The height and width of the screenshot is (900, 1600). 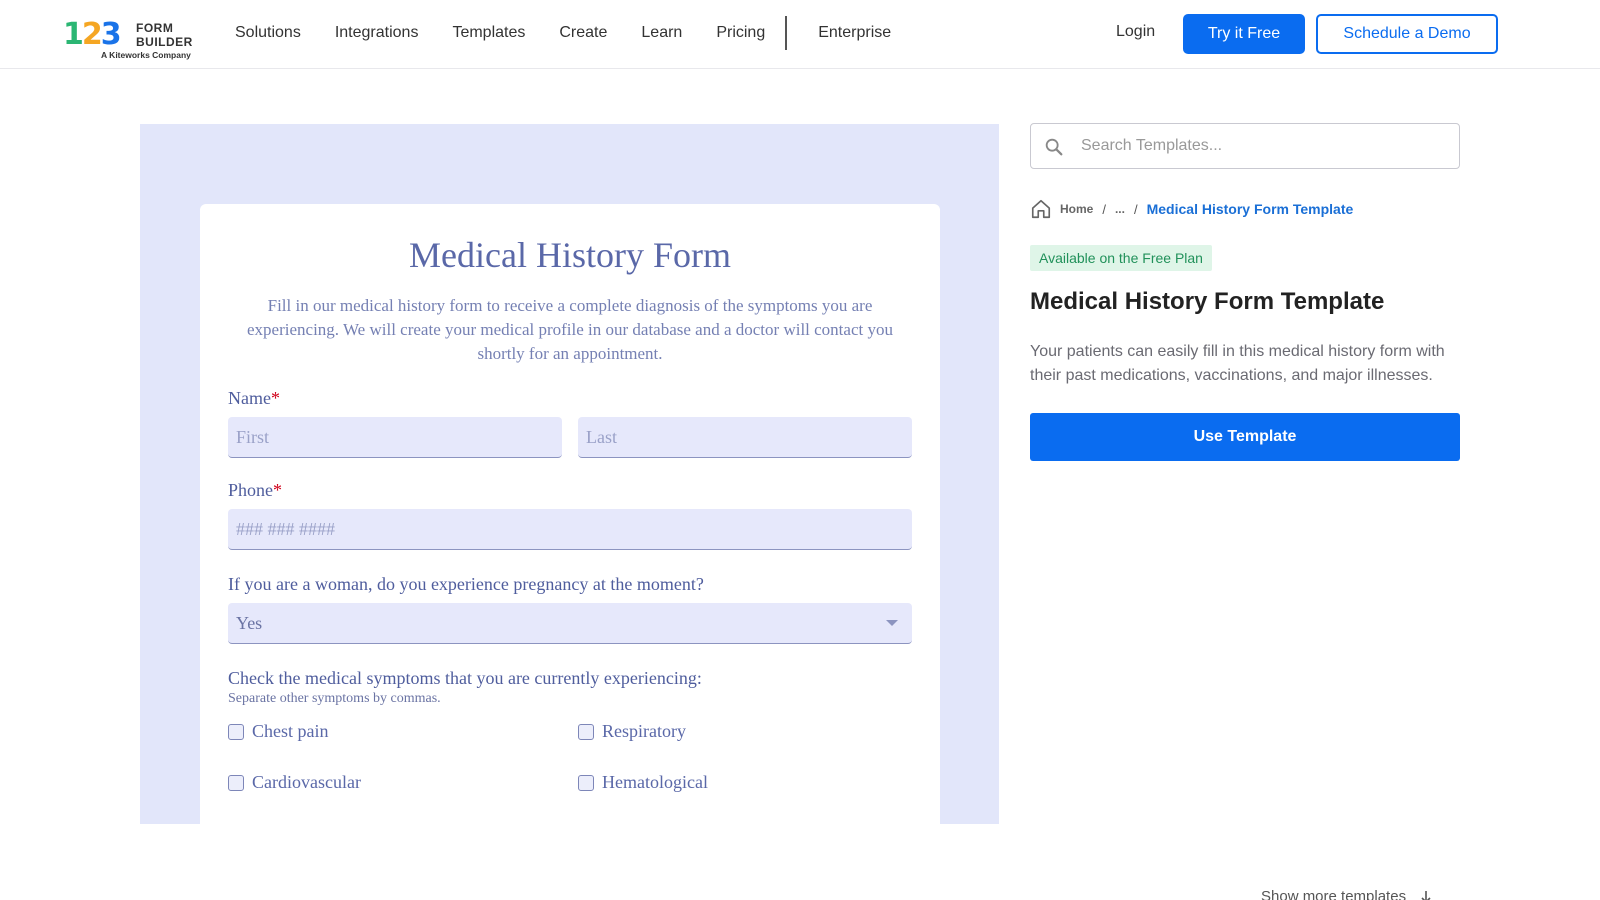 I want to click on name-fields: First Last, so click(x=570, y=437).